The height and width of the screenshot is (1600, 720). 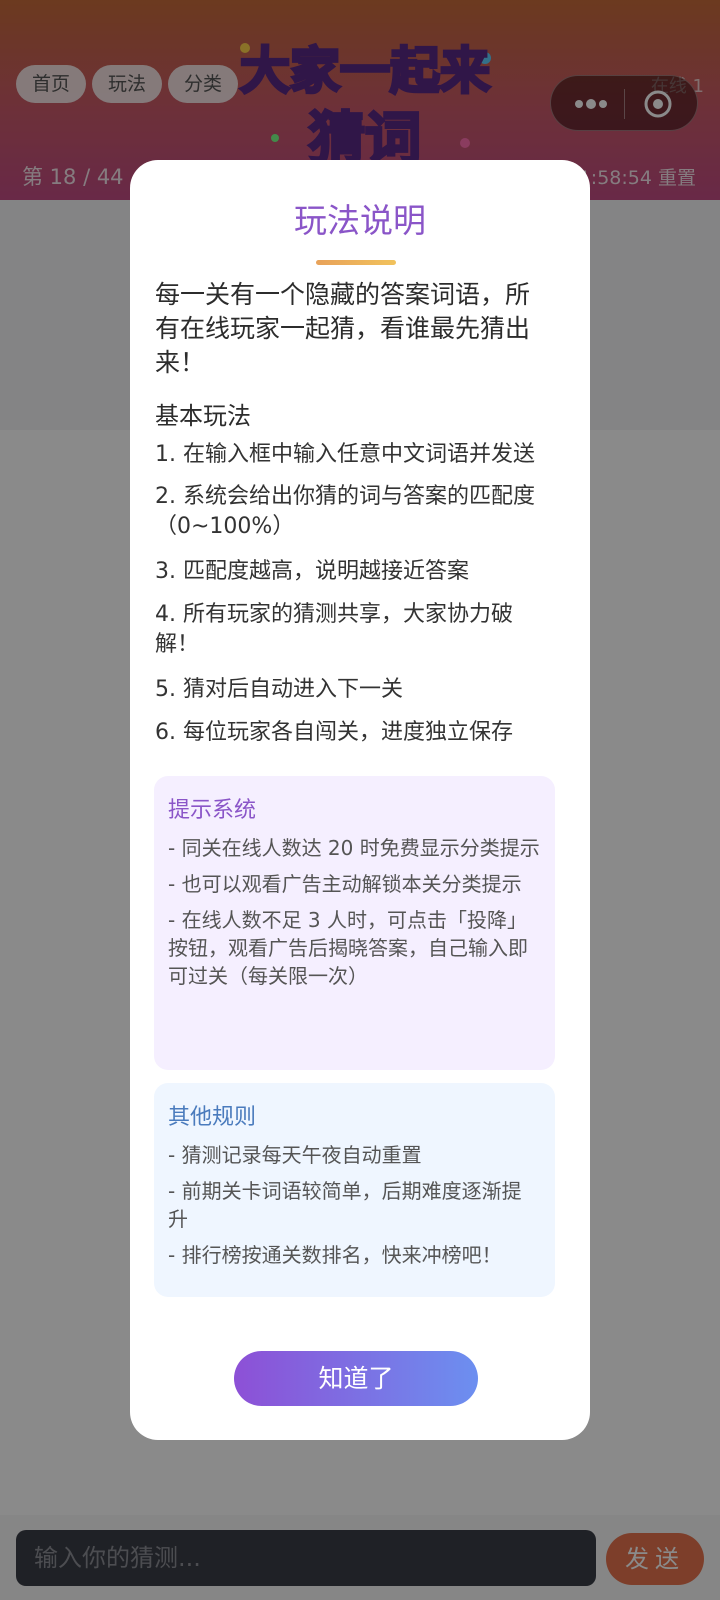 What do you see at coordinates (343, 328) in the screenshot?
I see `intro-text: 每一关有一个隐藏的答案词语，所有在线玩家一起猜，看谁最先猜出来！` at bounding box center [343, 328].